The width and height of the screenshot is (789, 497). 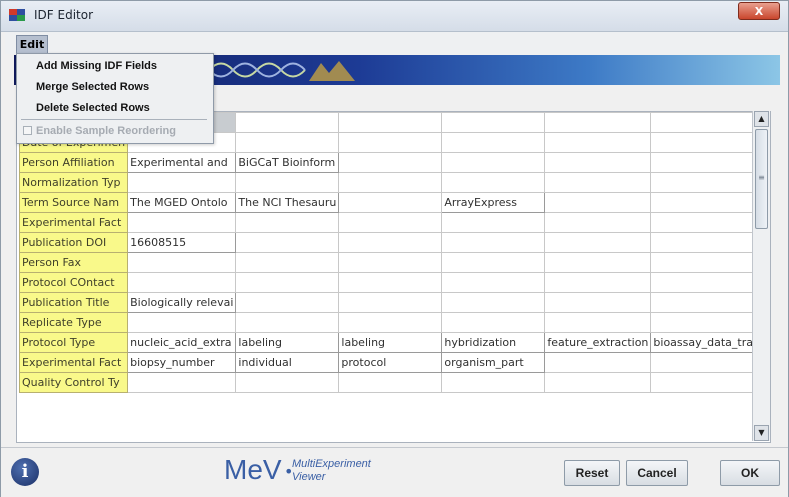 I want to click on field-name-cell: Normalization Typ, so click(x=73, y=182).